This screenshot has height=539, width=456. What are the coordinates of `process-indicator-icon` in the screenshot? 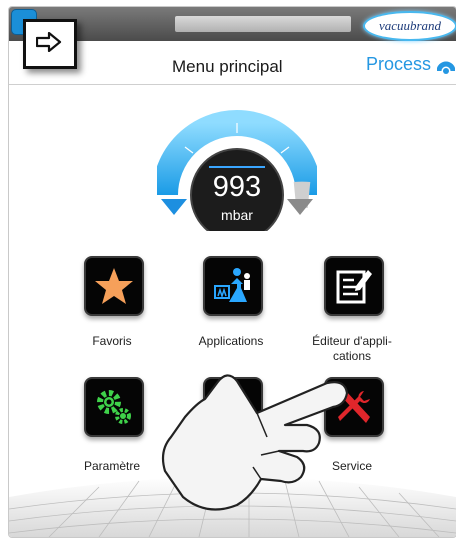 It's located at (446, 66).